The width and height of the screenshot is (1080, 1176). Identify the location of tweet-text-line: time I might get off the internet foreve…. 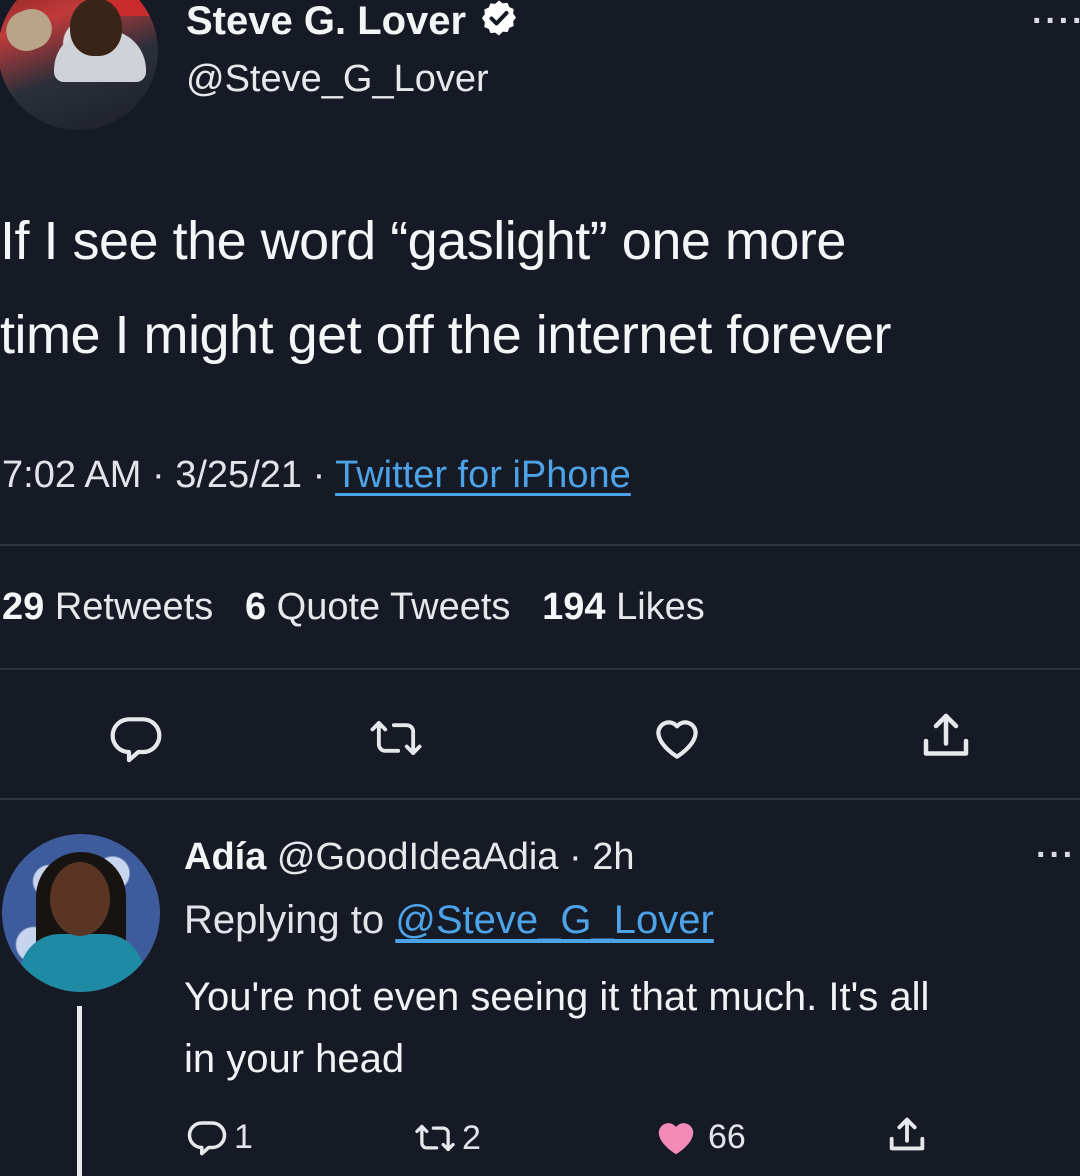
(445, 335).